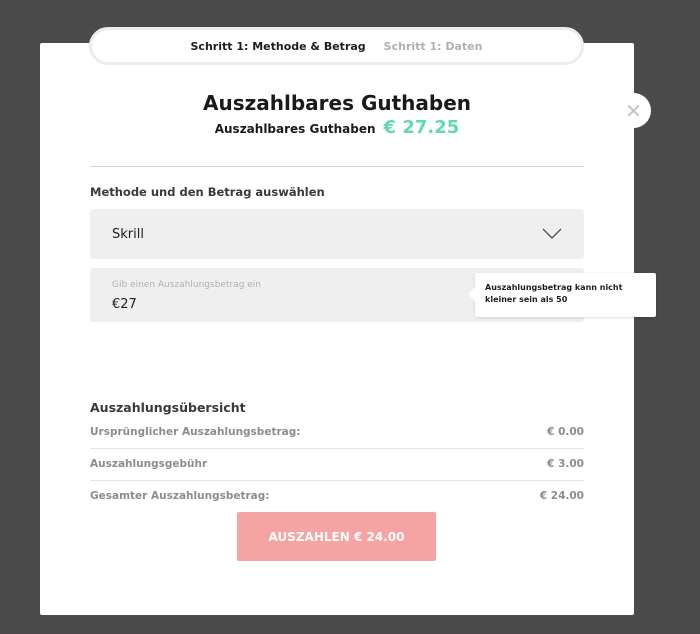 This screenshot has width=700, height=634. What do you see at coordinates (337, 432) in the screenshot?
I see `summary-row-original: Ursprünglicher Auszahlungsbetrag: € 0.00` at bounding box center [337, 432].